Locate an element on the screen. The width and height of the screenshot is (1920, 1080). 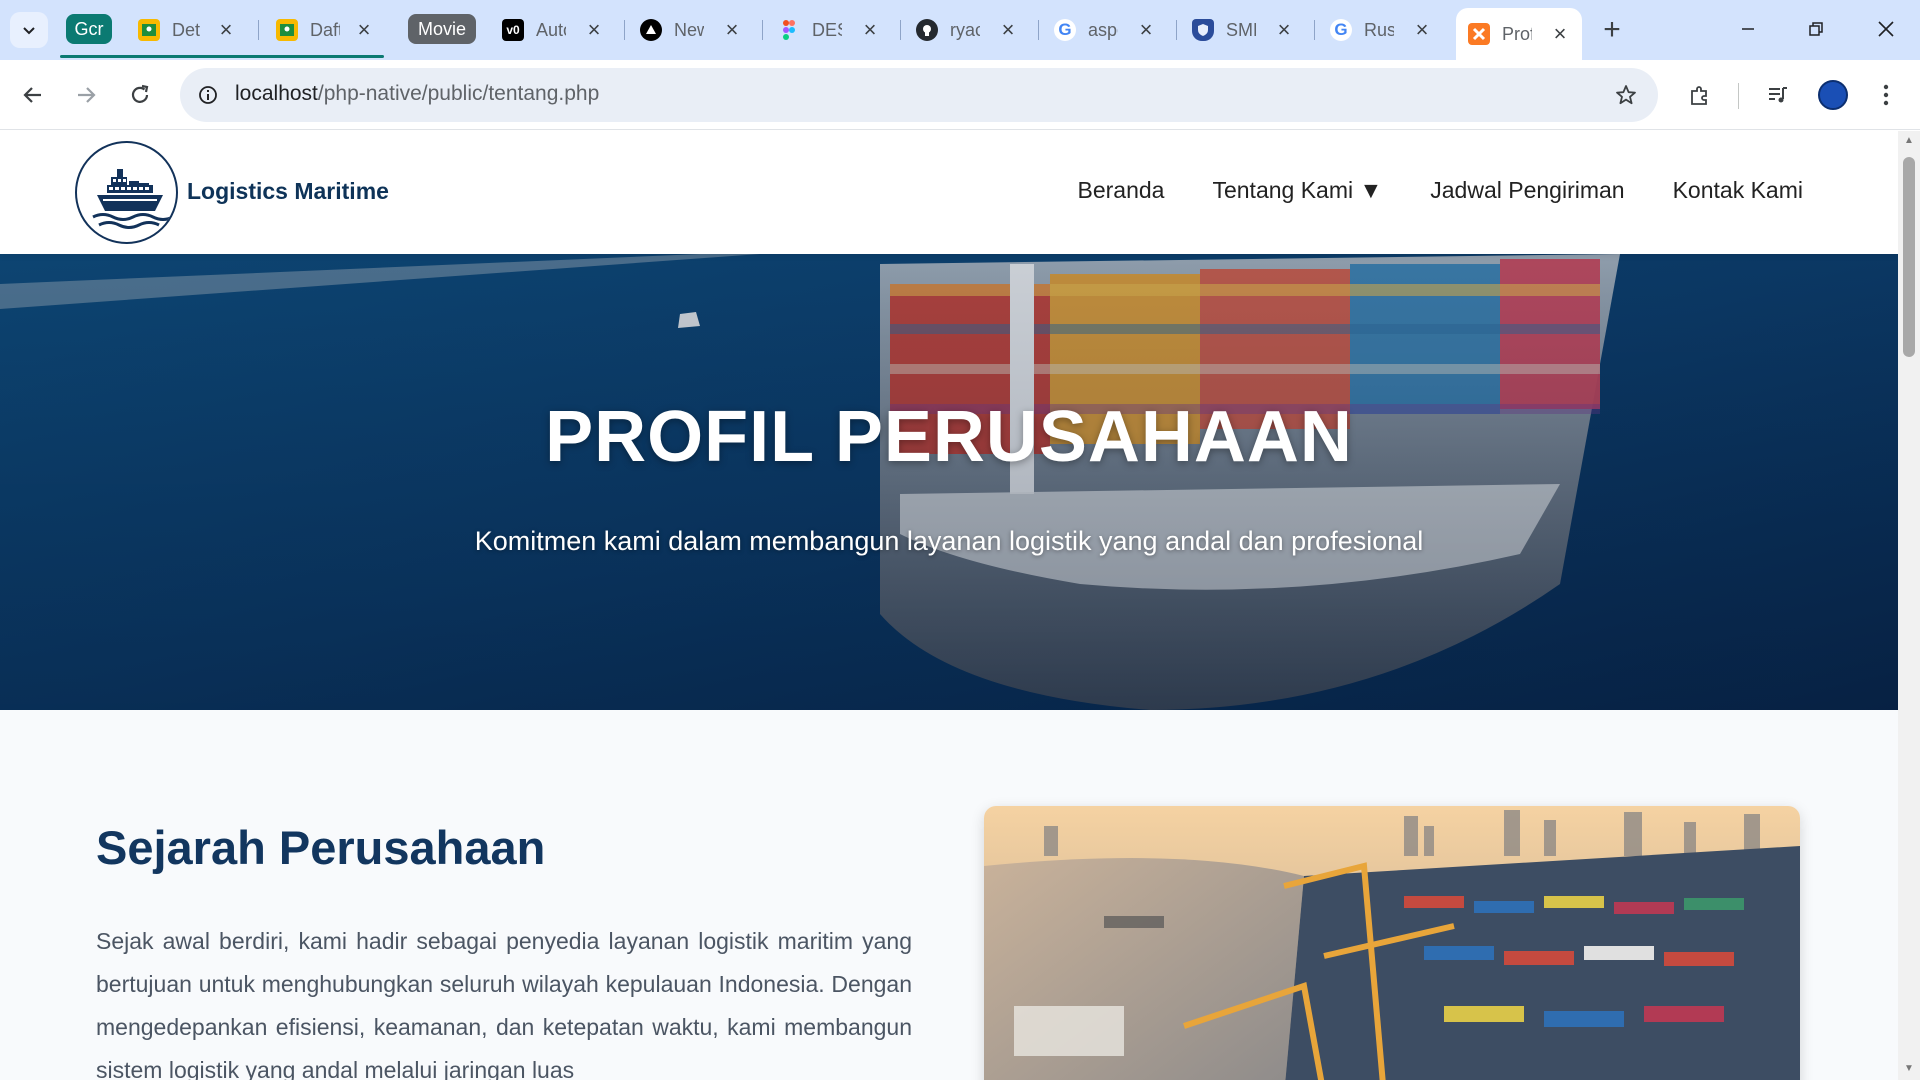
tab-title: Rus is located at coordinates (1379, 29).